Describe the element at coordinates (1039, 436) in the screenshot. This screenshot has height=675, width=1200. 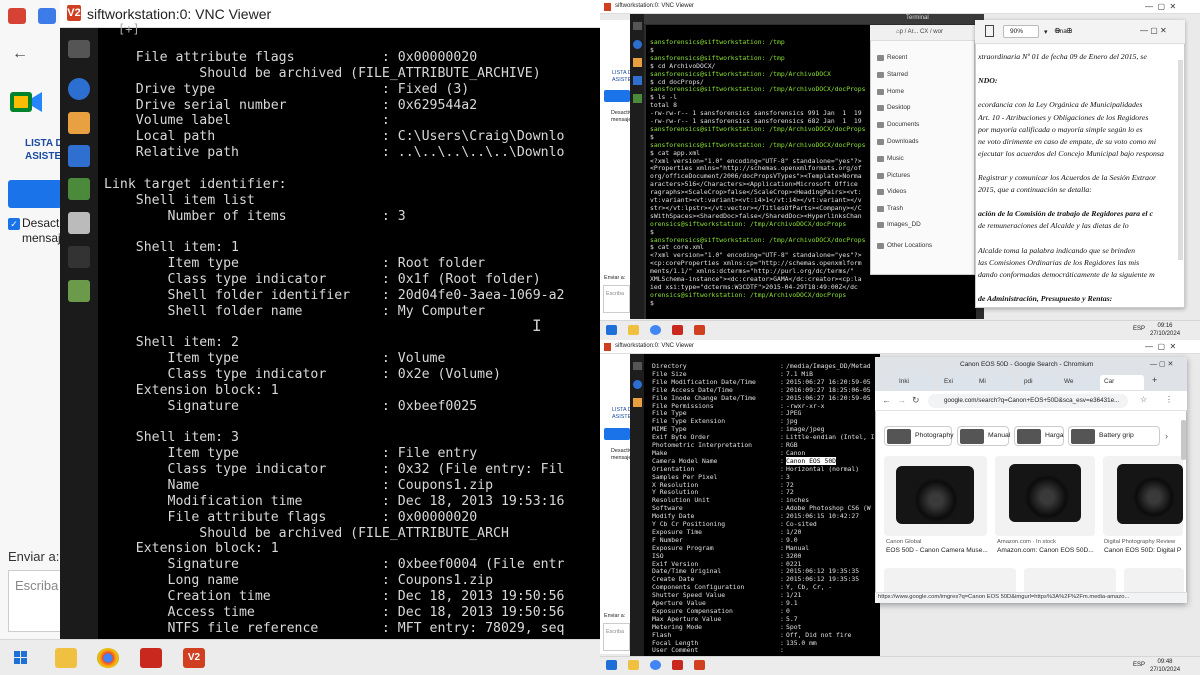
I see `search-chip: Harga` at that location.